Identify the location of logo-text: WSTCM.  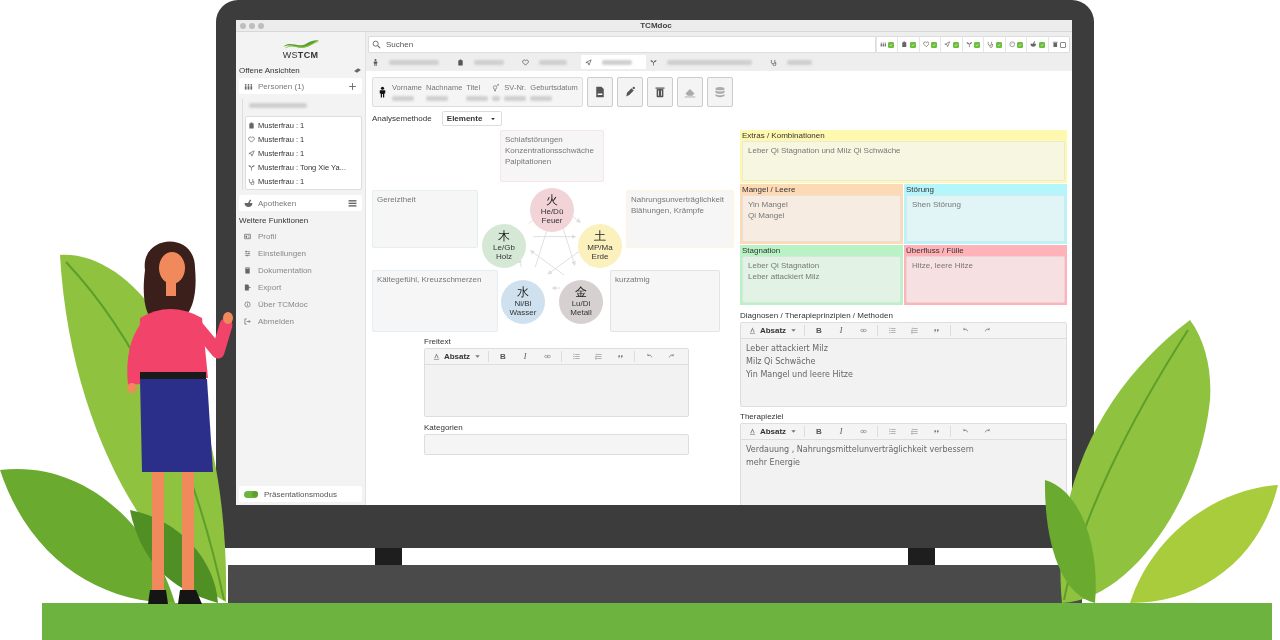
(300, 54).